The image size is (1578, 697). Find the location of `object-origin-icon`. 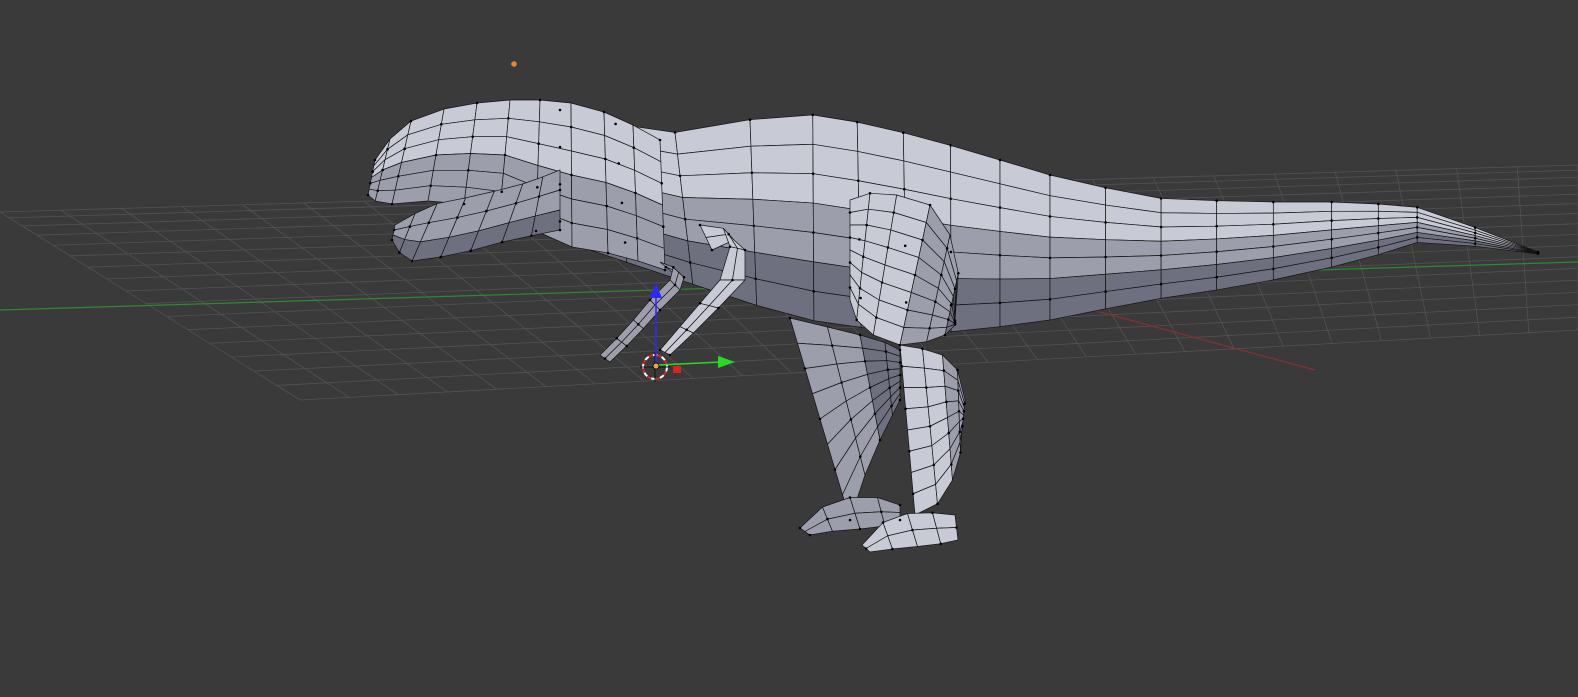

object-origin-icon is located at coordinates (656, 366).